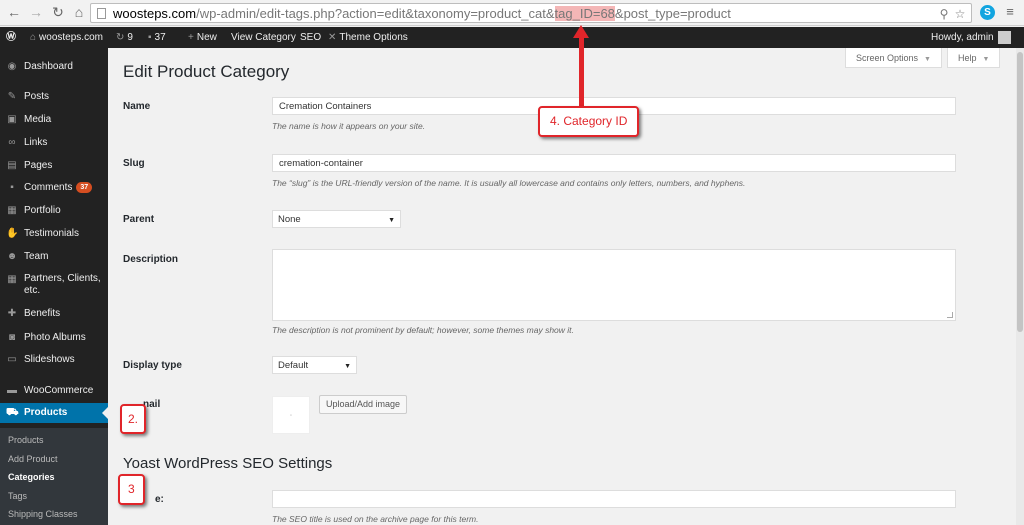 This screenshot has height=525, width=1024. What do you see at coordinates (12, 66) in the screenshot?
I see `dashboard-icon: ◉` at bounding box center [12, 66].